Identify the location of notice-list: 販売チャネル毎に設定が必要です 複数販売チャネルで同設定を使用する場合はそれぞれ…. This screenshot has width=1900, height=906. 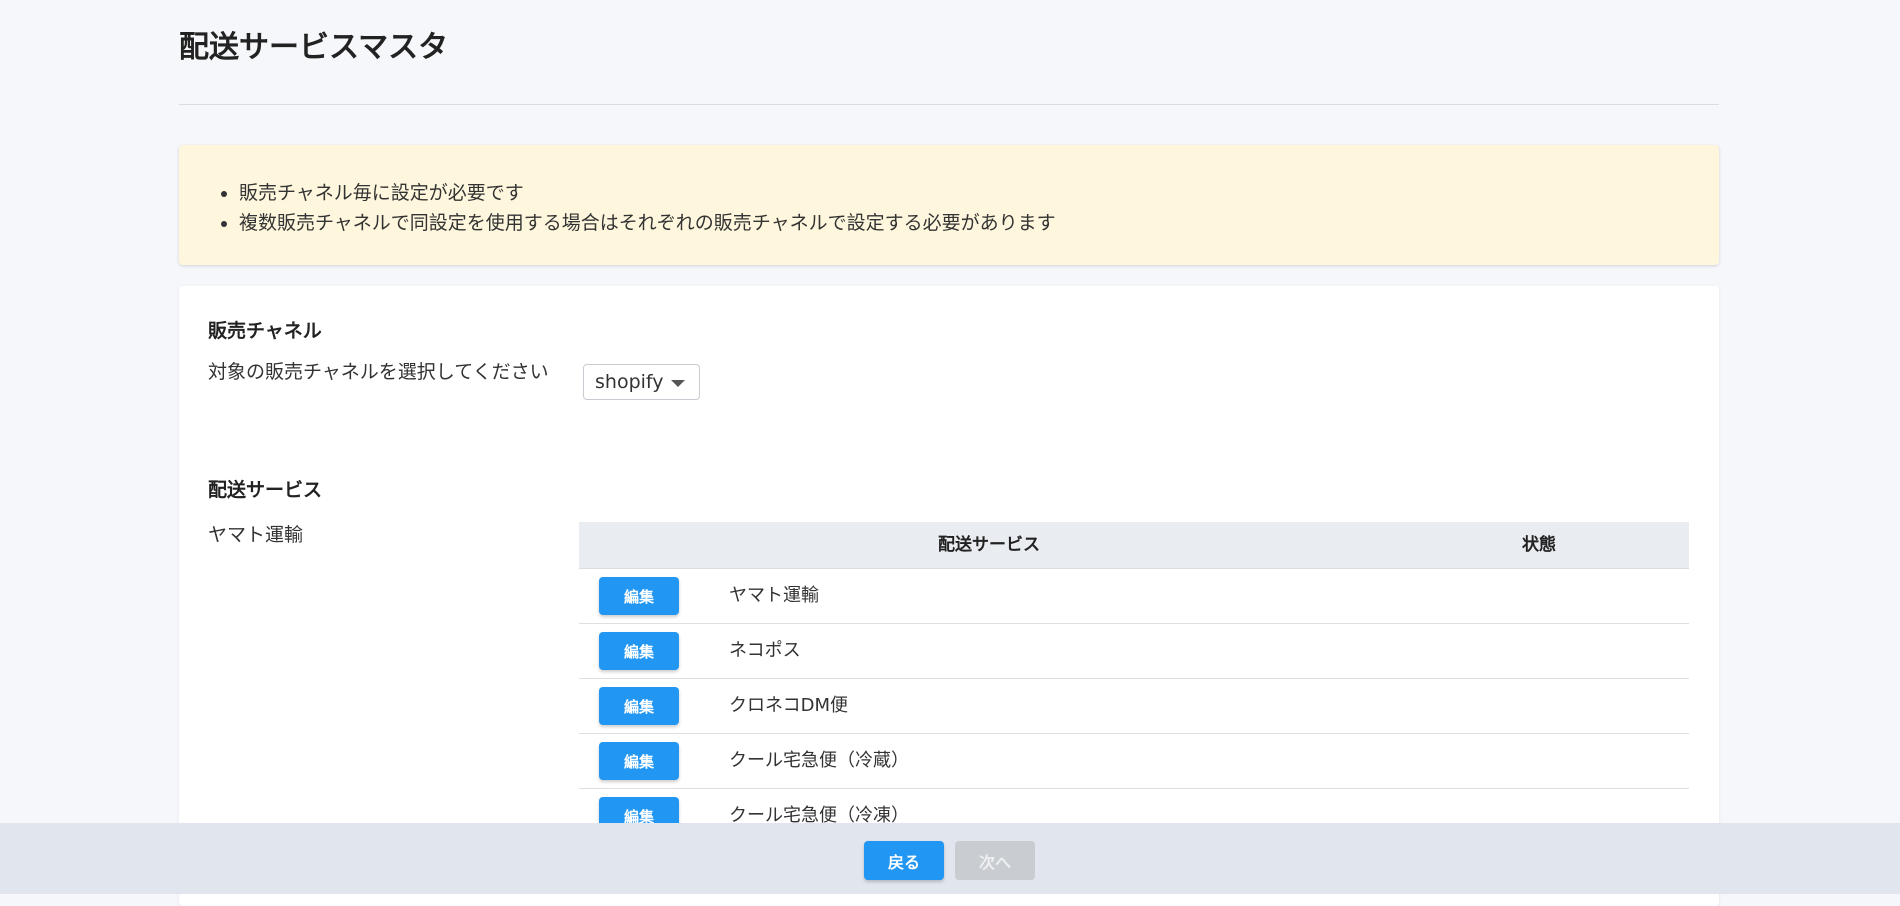
(949, 191).